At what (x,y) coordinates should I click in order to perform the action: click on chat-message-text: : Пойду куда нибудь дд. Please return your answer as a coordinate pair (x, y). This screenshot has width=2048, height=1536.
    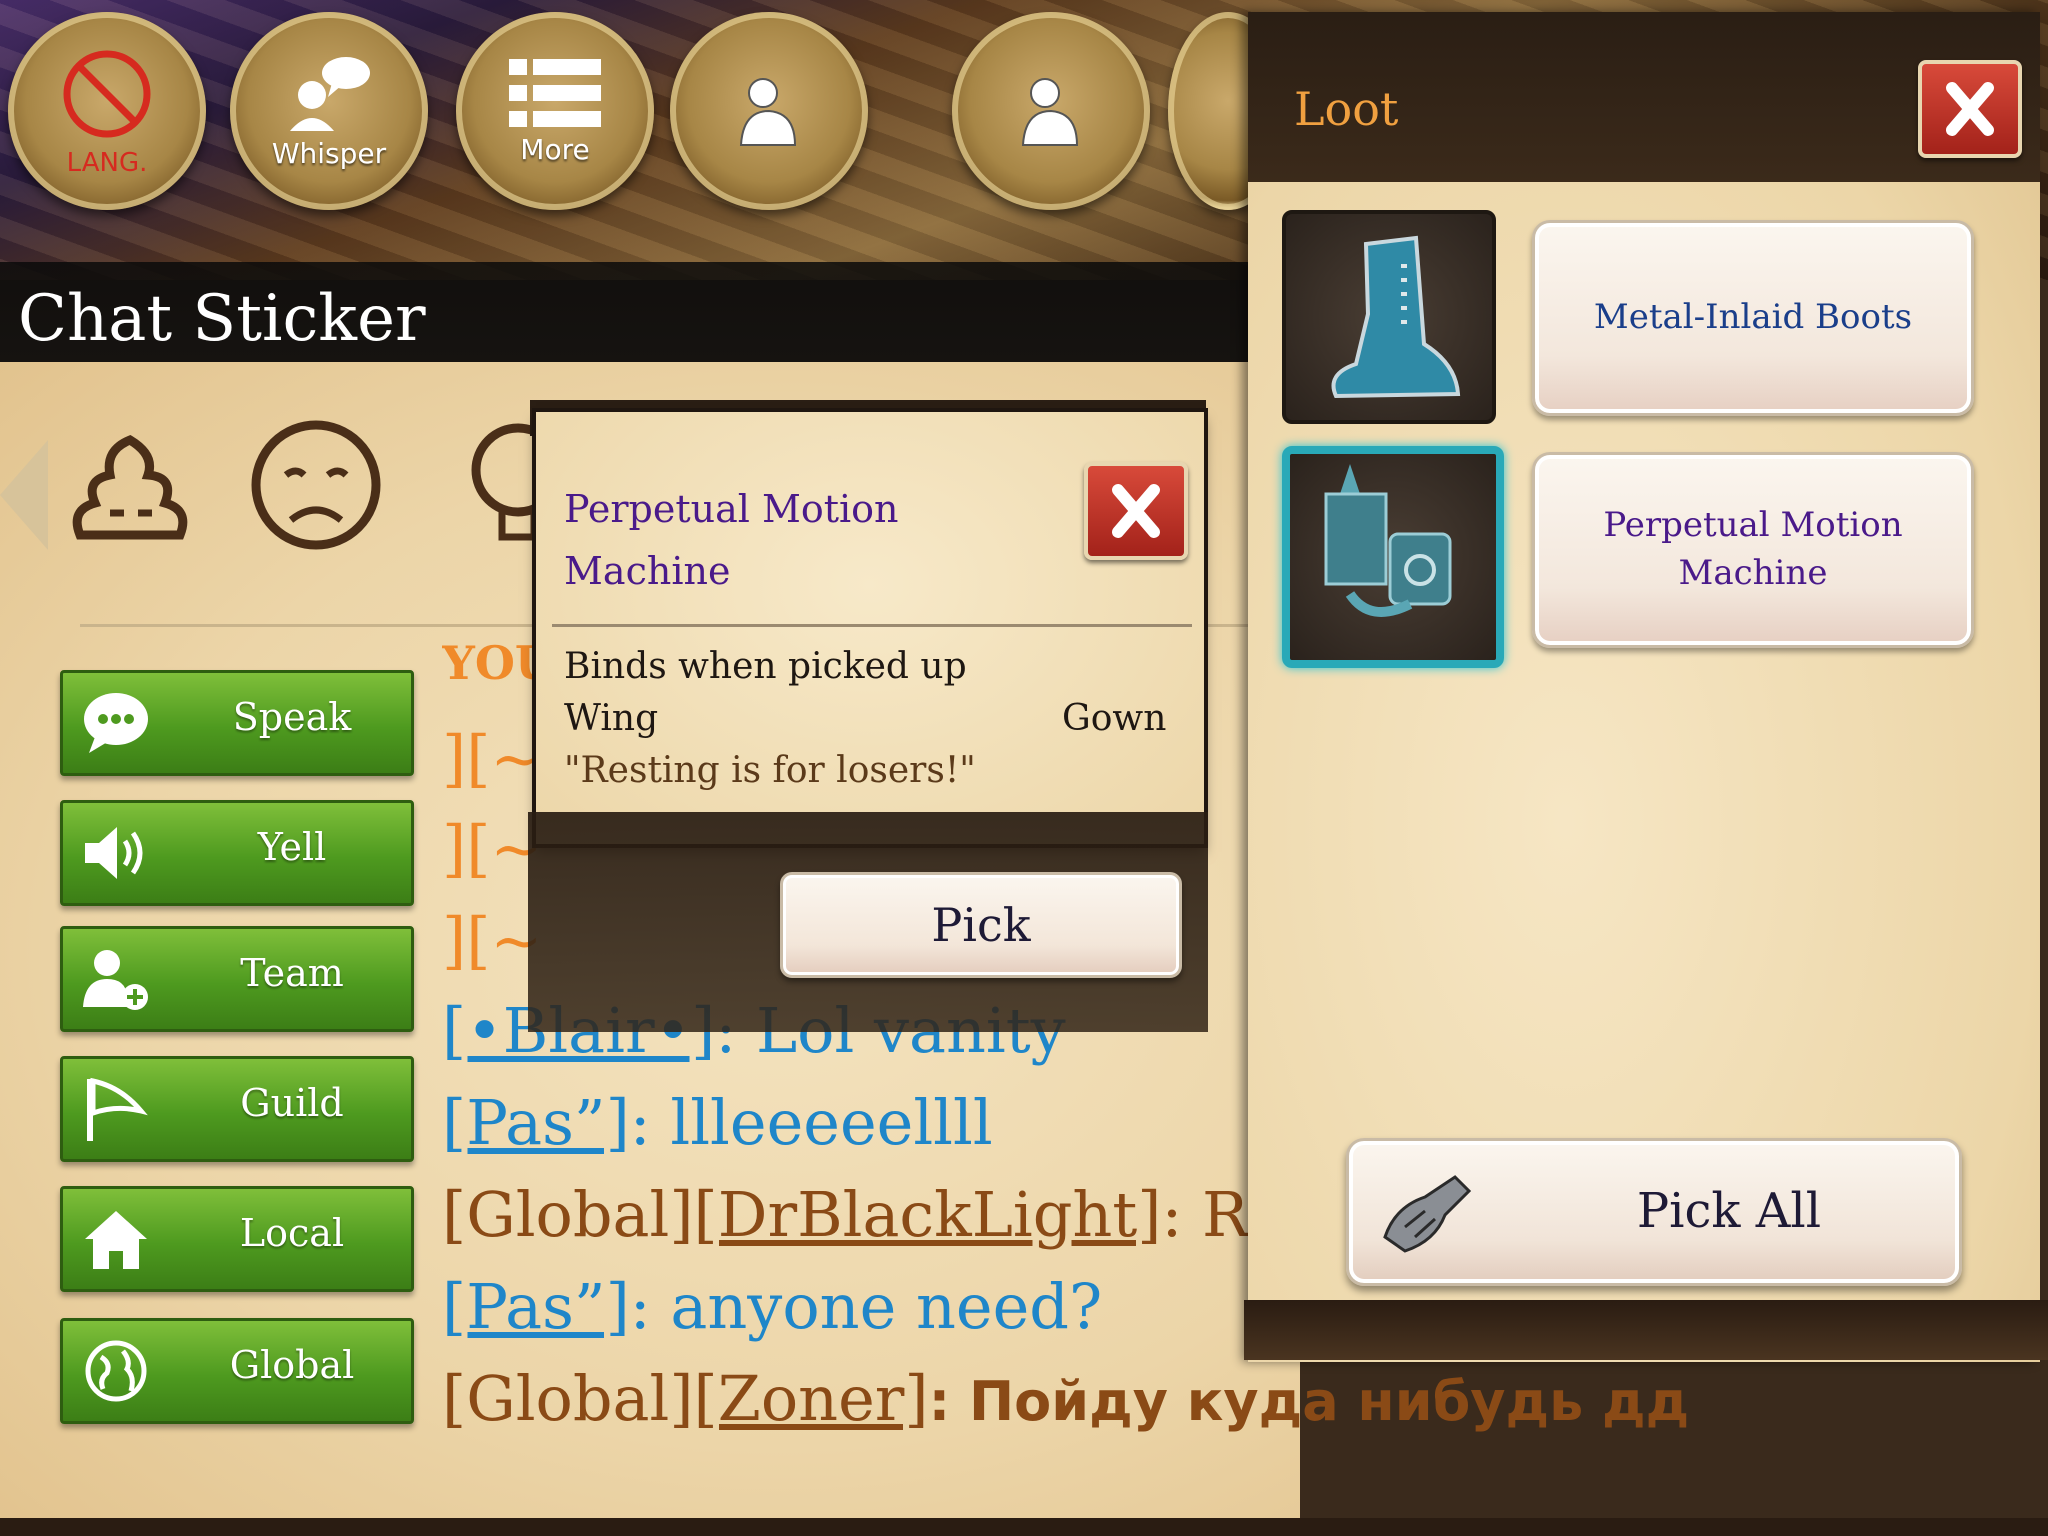
    Looking at the image, I should click on (1309, 1401).